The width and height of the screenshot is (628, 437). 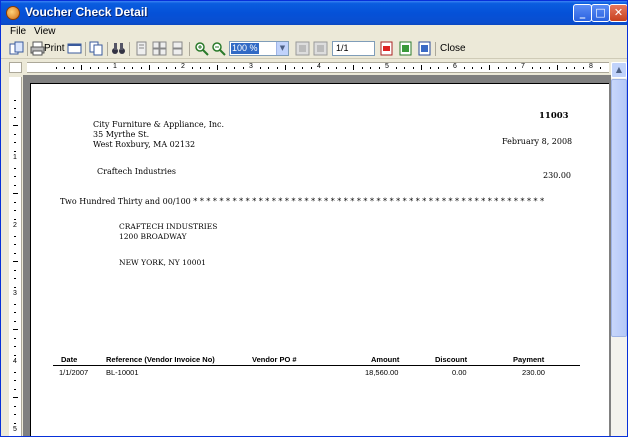 I want to click on ruler-corner, so click(x=15, y=67).